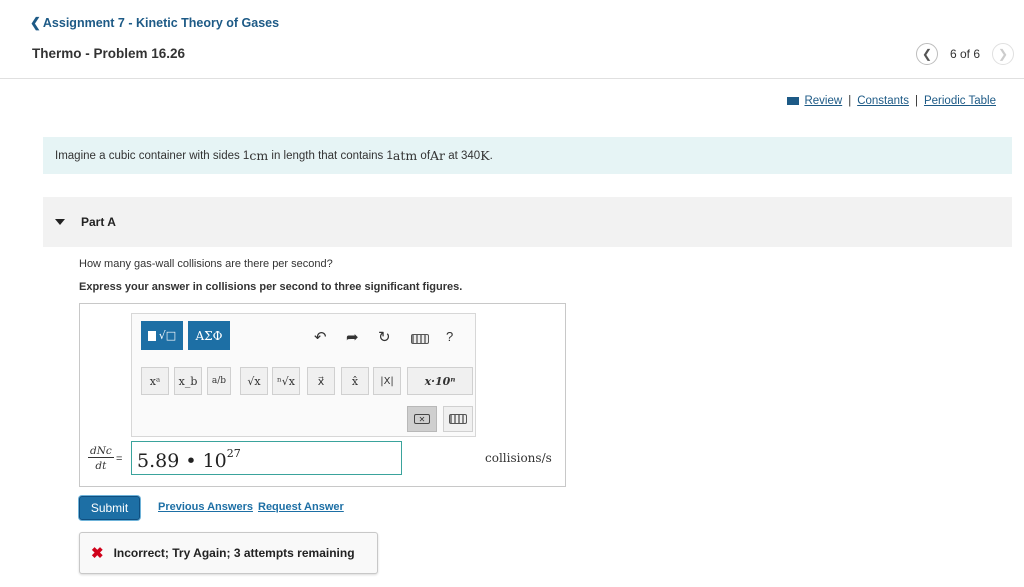  Describe the element at coordinates (233, 453) in the screenshot. I see `answer-exponent: 27` at that location.